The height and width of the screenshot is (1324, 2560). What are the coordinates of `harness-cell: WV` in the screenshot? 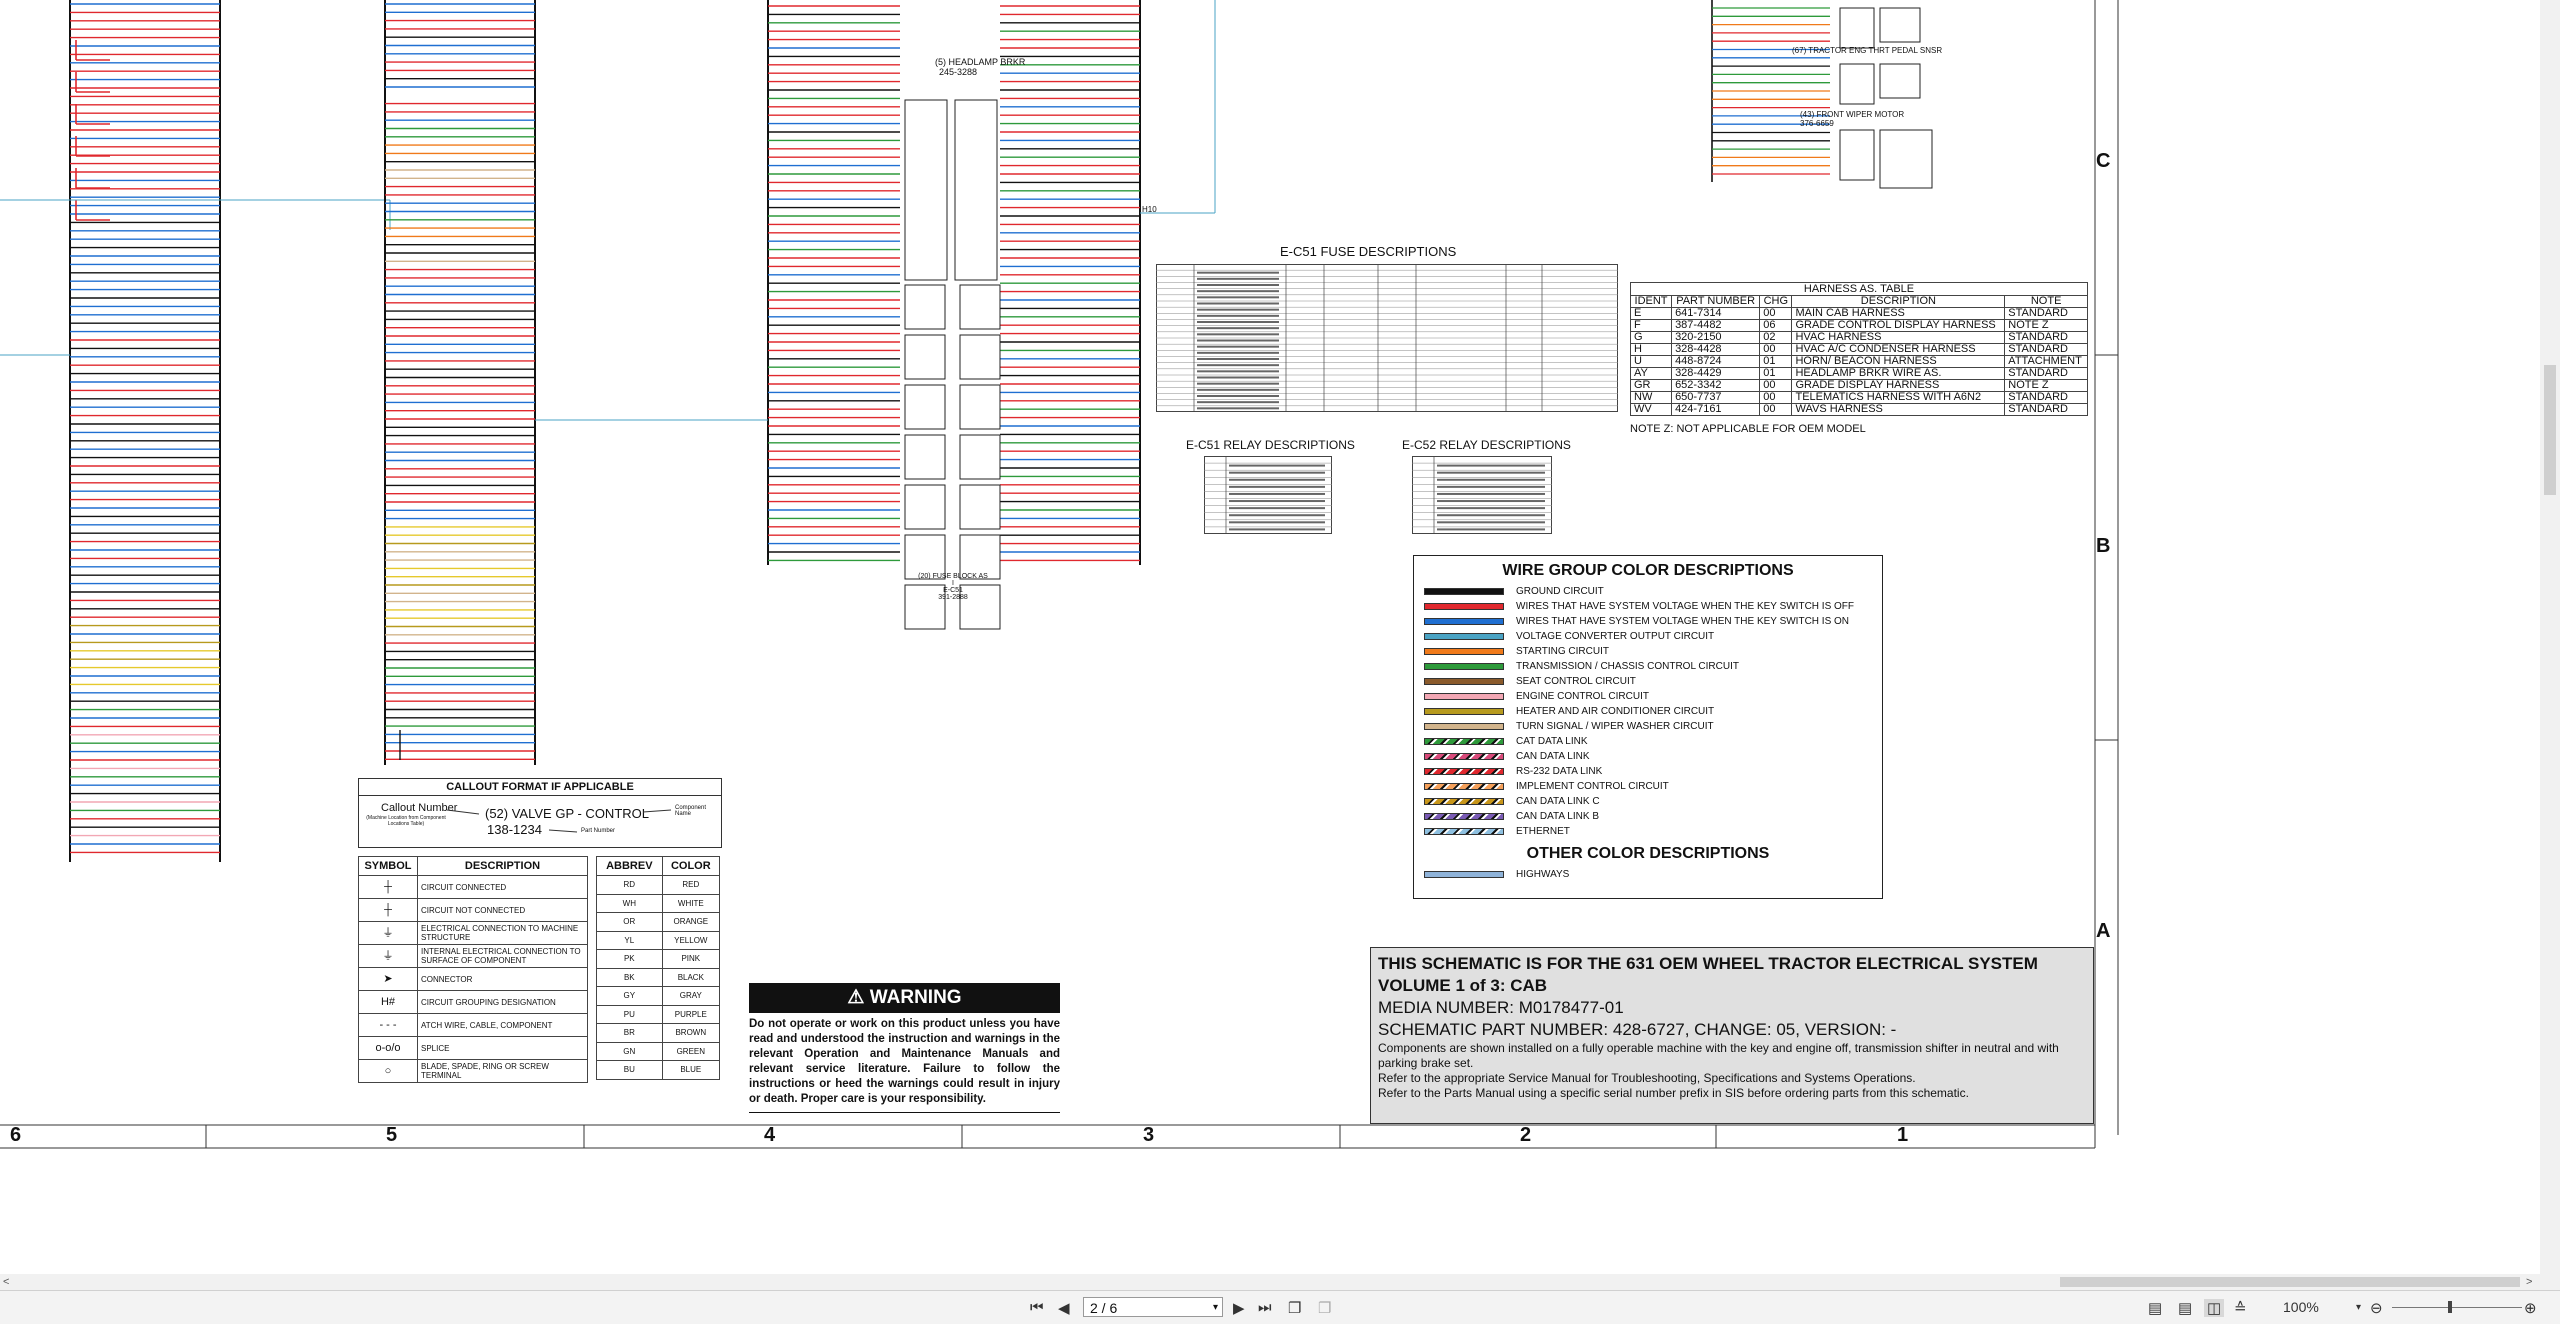 It's located at (1651, 409).